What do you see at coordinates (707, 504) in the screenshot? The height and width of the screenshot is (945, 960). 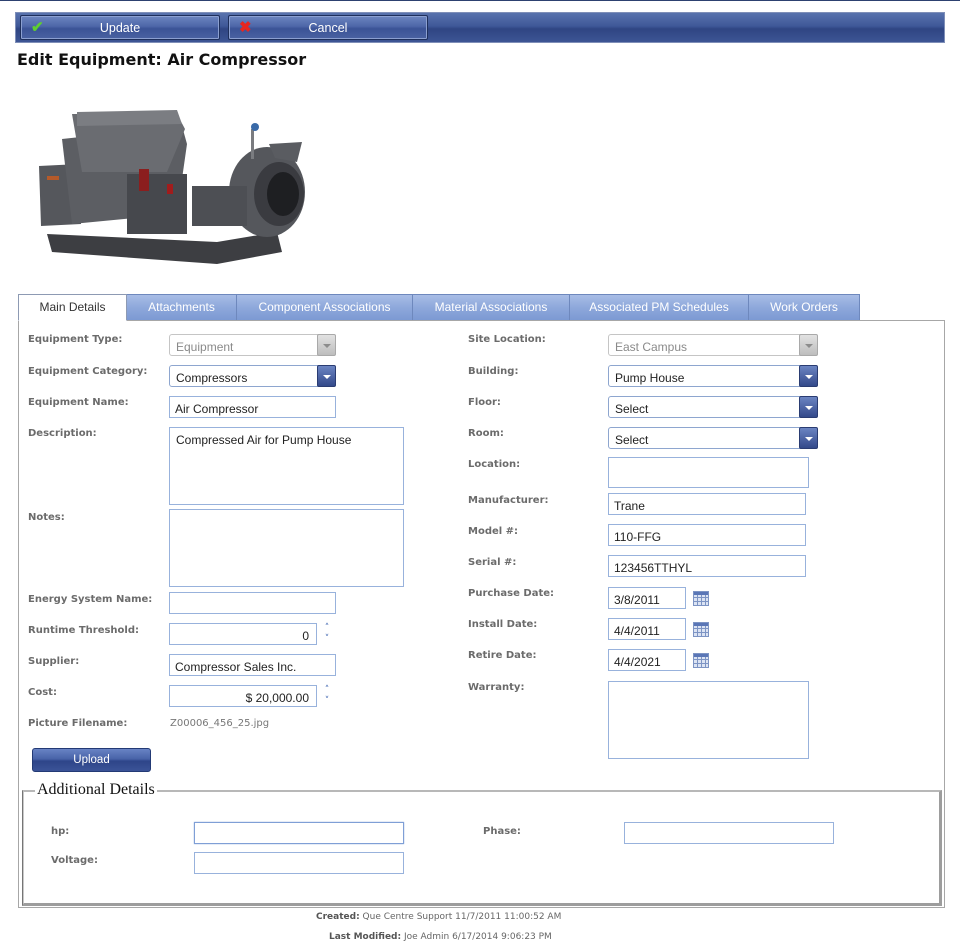 I see `manufacturer-input: Trane` at bounding box center [707, 504].